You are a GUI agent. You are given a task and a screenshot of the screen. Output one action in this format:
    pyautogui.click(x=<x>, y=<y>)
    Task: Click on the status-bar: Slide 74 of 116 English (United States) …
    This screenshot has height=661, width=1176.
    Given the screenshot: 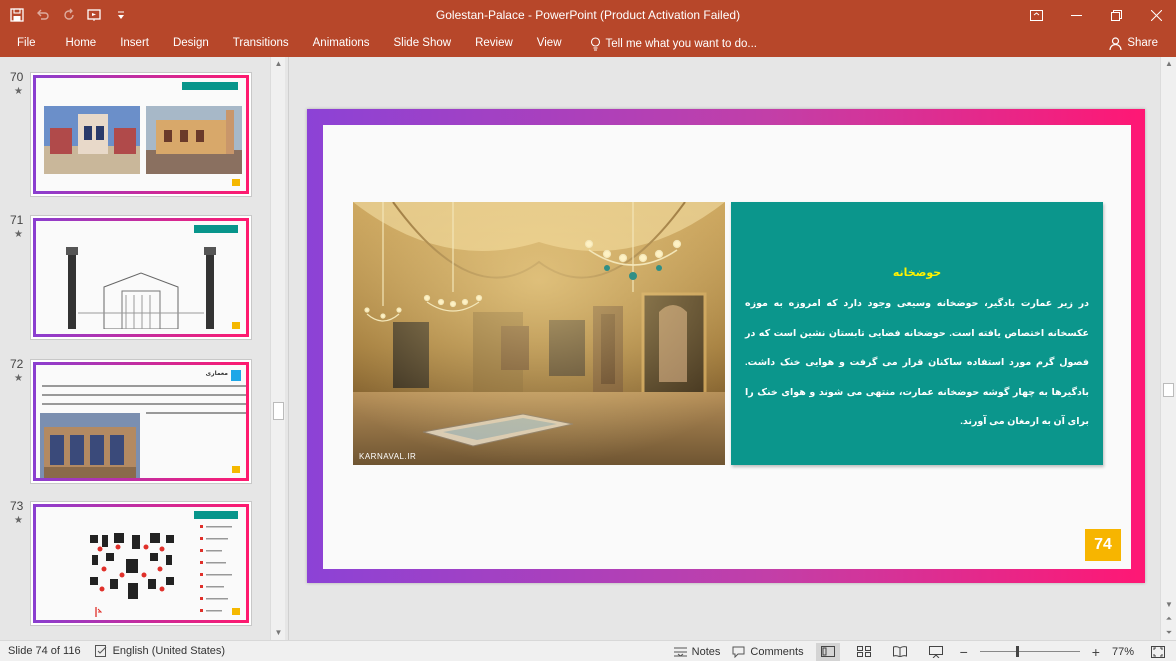 What is the action you would take?
    pyautogui.click(x=588, y=650)
    